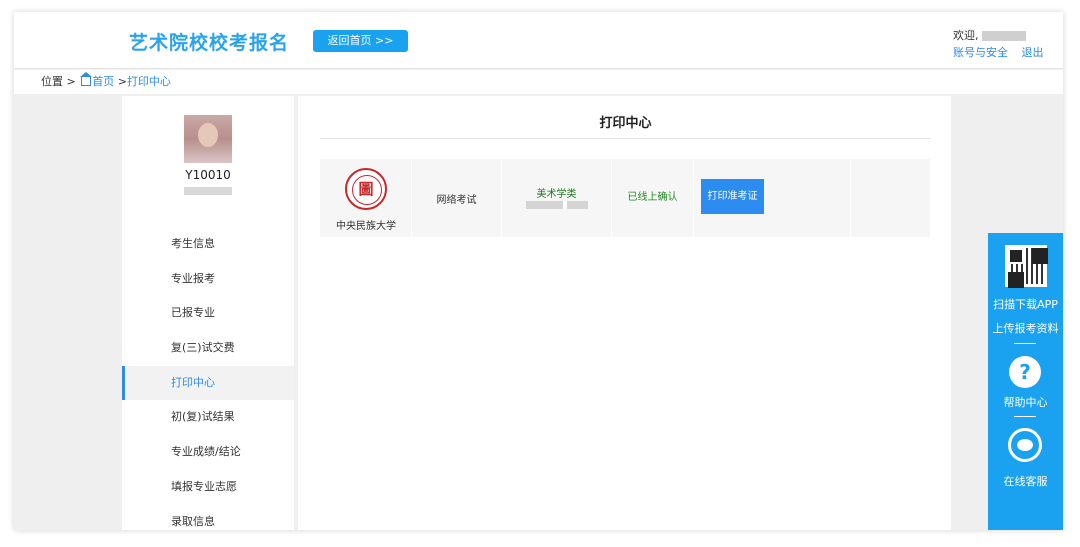  What do you see at coordinates (208, 417) in the screenshot?
I see `sidebar-item-test-results: 初(复)试结果` at bounding box center [208, 417].